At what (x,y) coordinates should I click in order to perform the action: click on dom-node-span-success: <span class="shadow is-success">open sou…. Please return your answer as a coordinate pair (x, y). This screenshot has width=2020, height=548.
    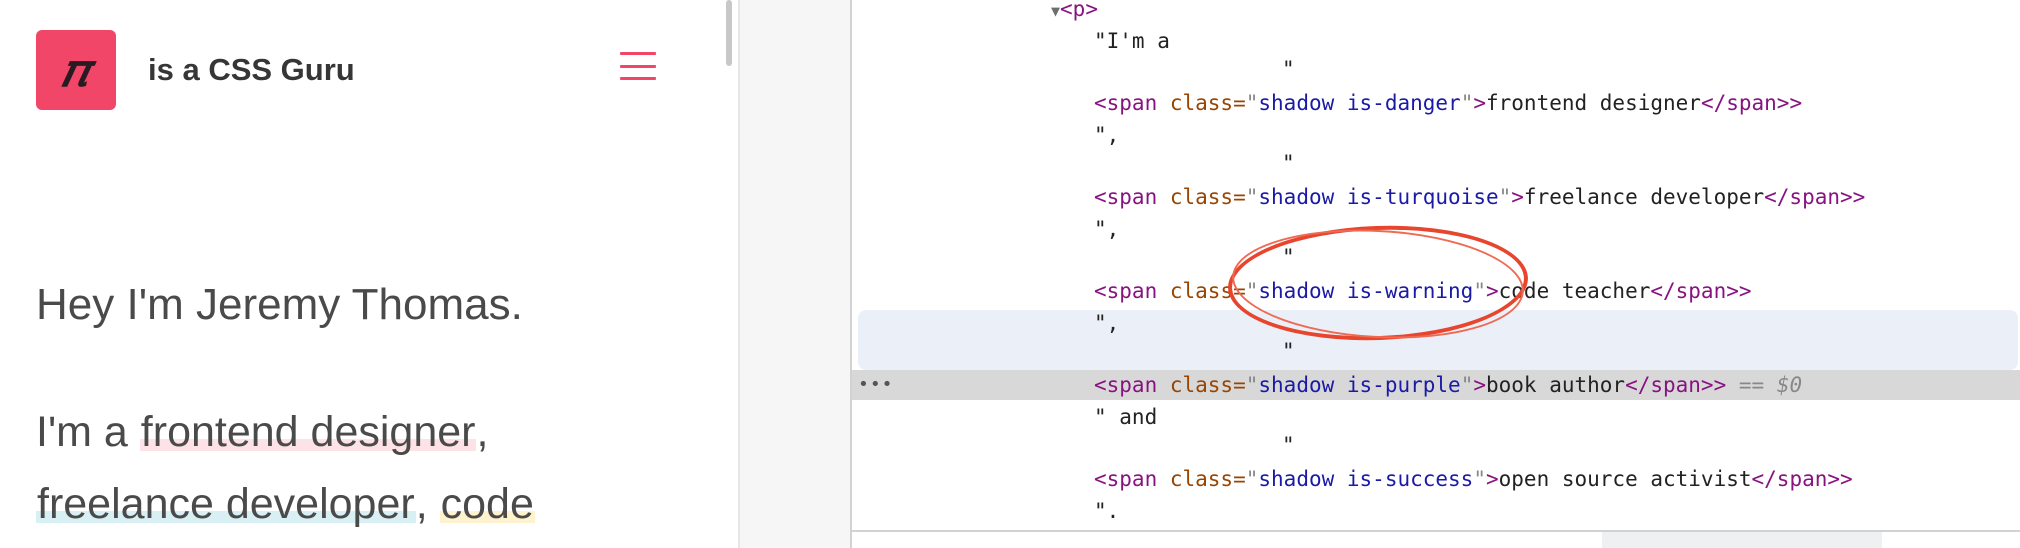
    Looking at the image, I should click on (1436, 479).